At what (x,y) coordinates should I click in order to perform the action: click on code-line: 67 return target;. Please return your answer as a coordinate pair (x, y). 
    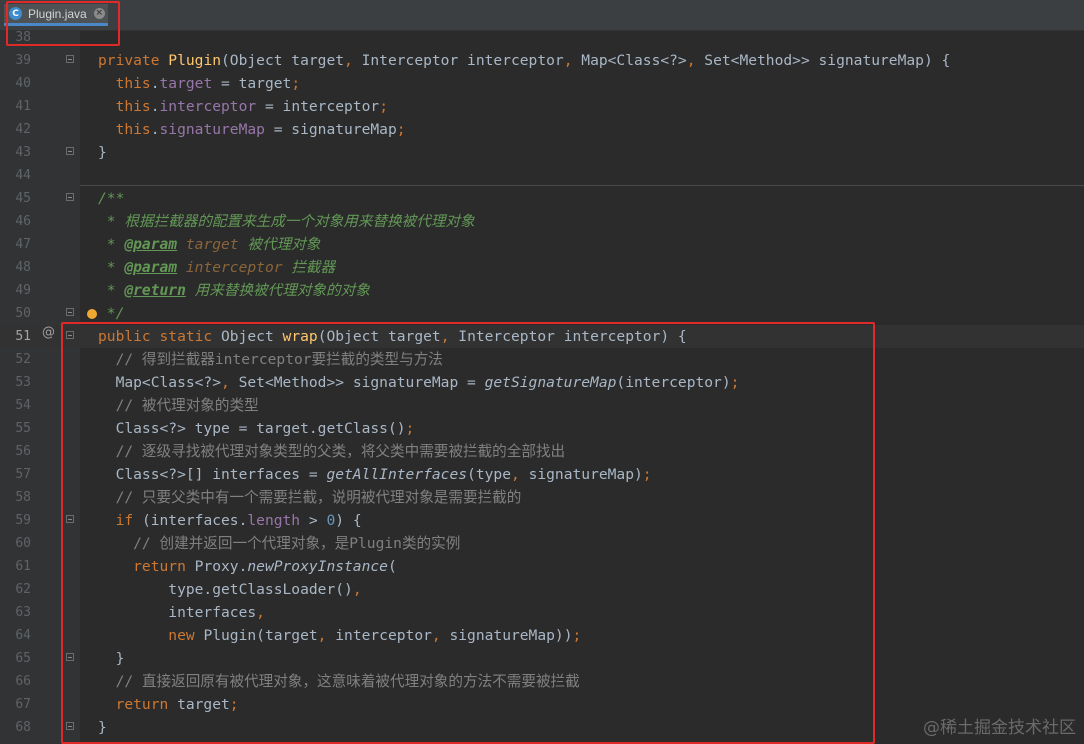
    Looking at the image, I should click on (542, 704).